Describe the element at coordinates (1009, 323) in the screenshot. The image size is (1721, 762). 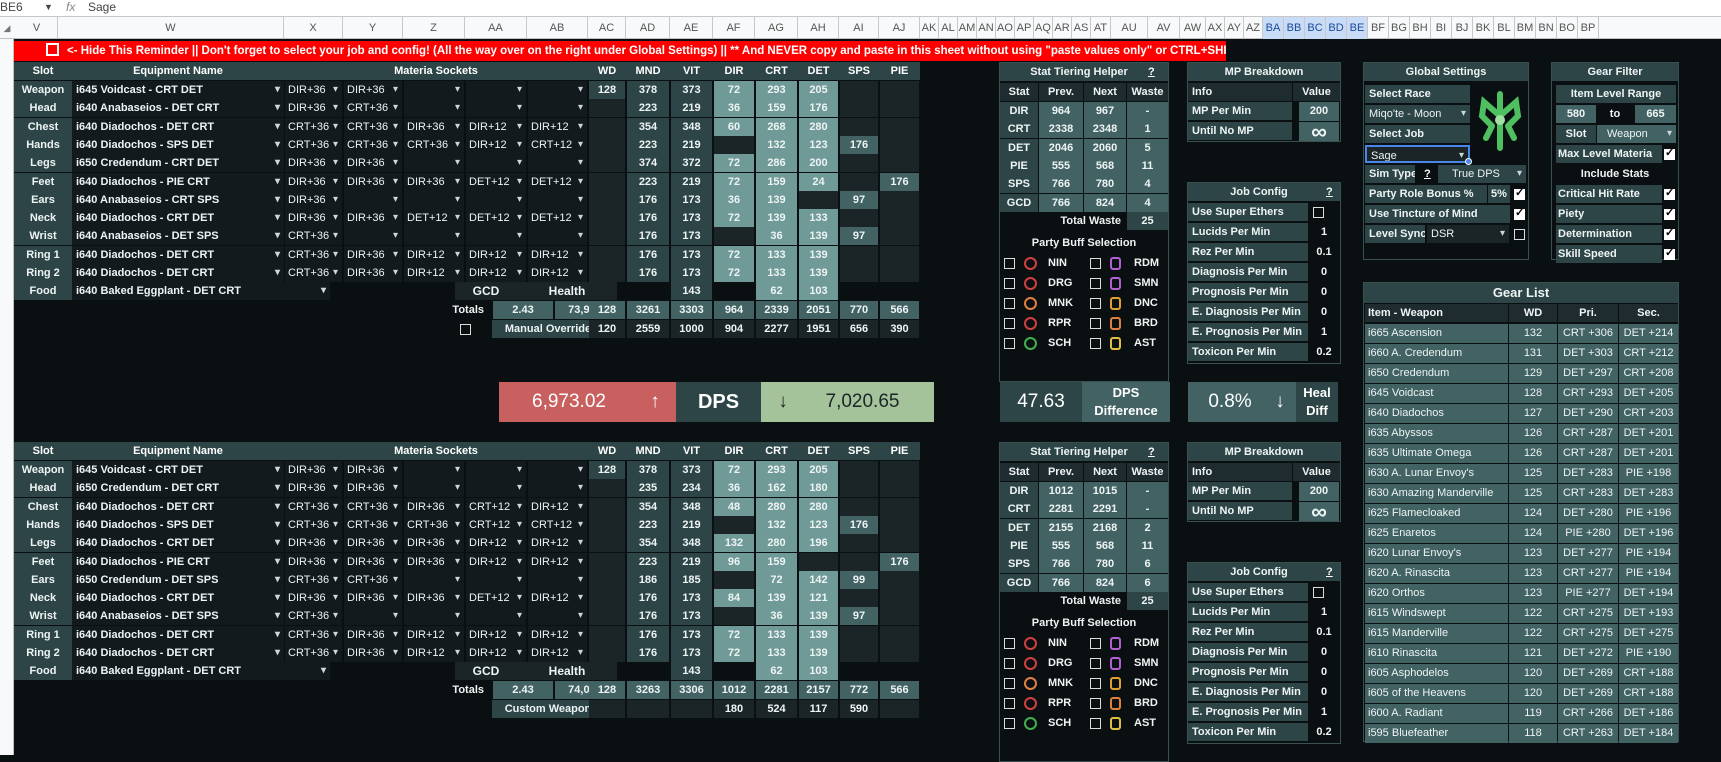
I see `buff-checkbox-rpr` at that location.